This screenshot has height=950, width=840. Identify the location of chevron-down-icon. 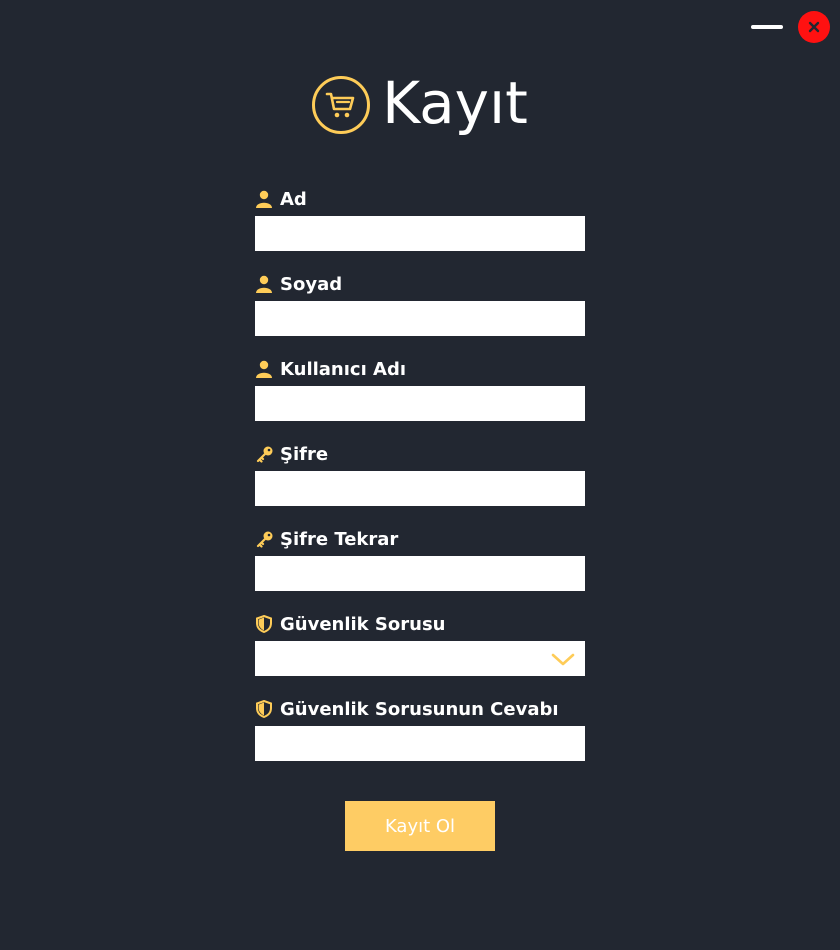
(563, 659).